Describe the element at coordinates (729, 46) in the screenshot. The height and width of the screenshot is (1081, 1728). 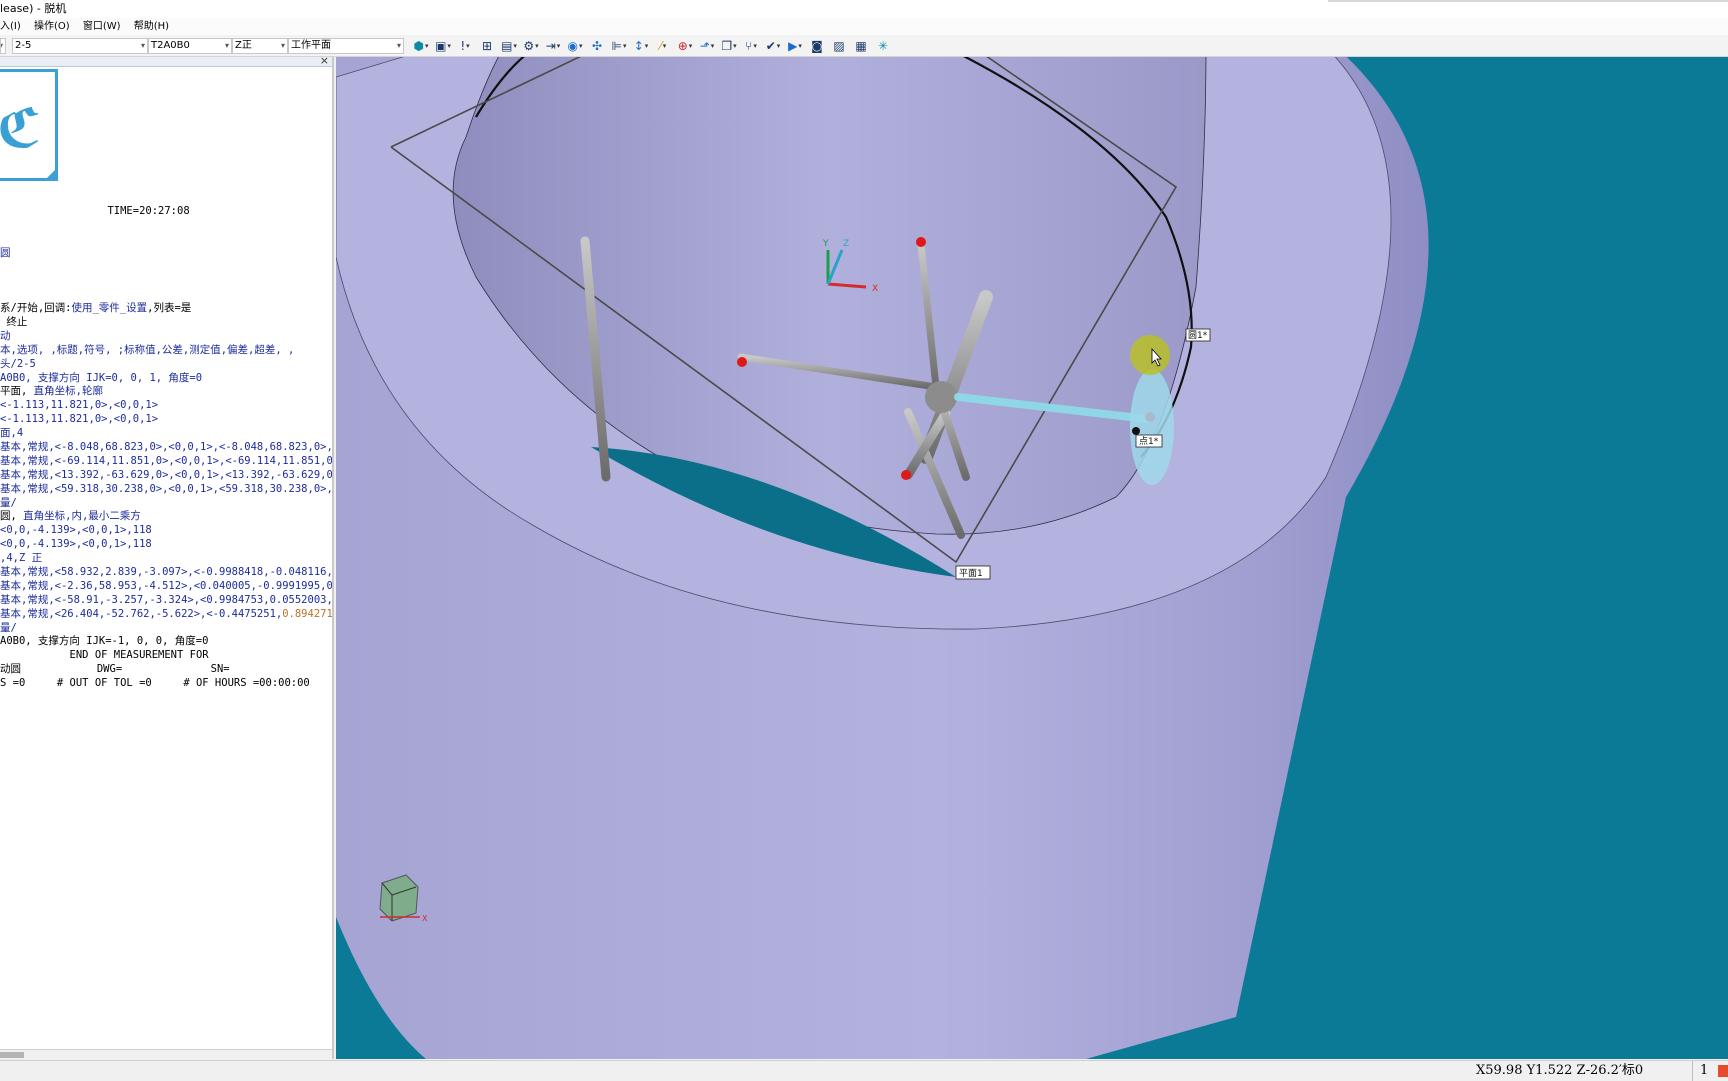
I see `copy-icon: ❐ ▾` at that location.